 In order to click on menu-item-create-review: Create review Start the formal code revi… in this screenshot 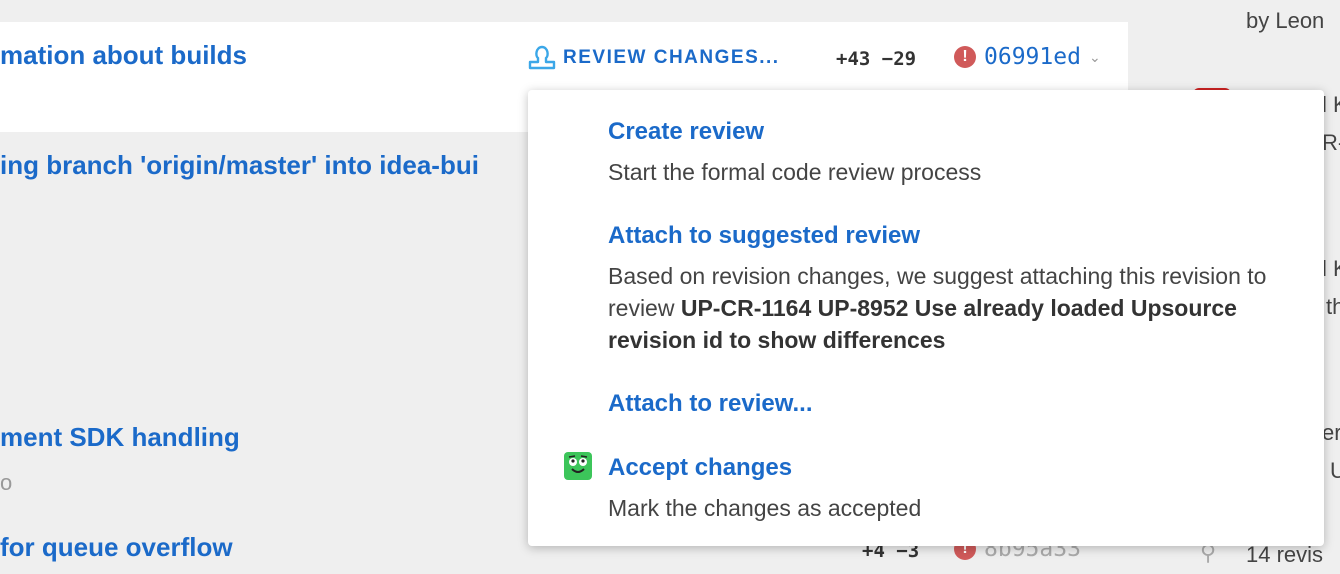, I will do `click(948, 152)`.